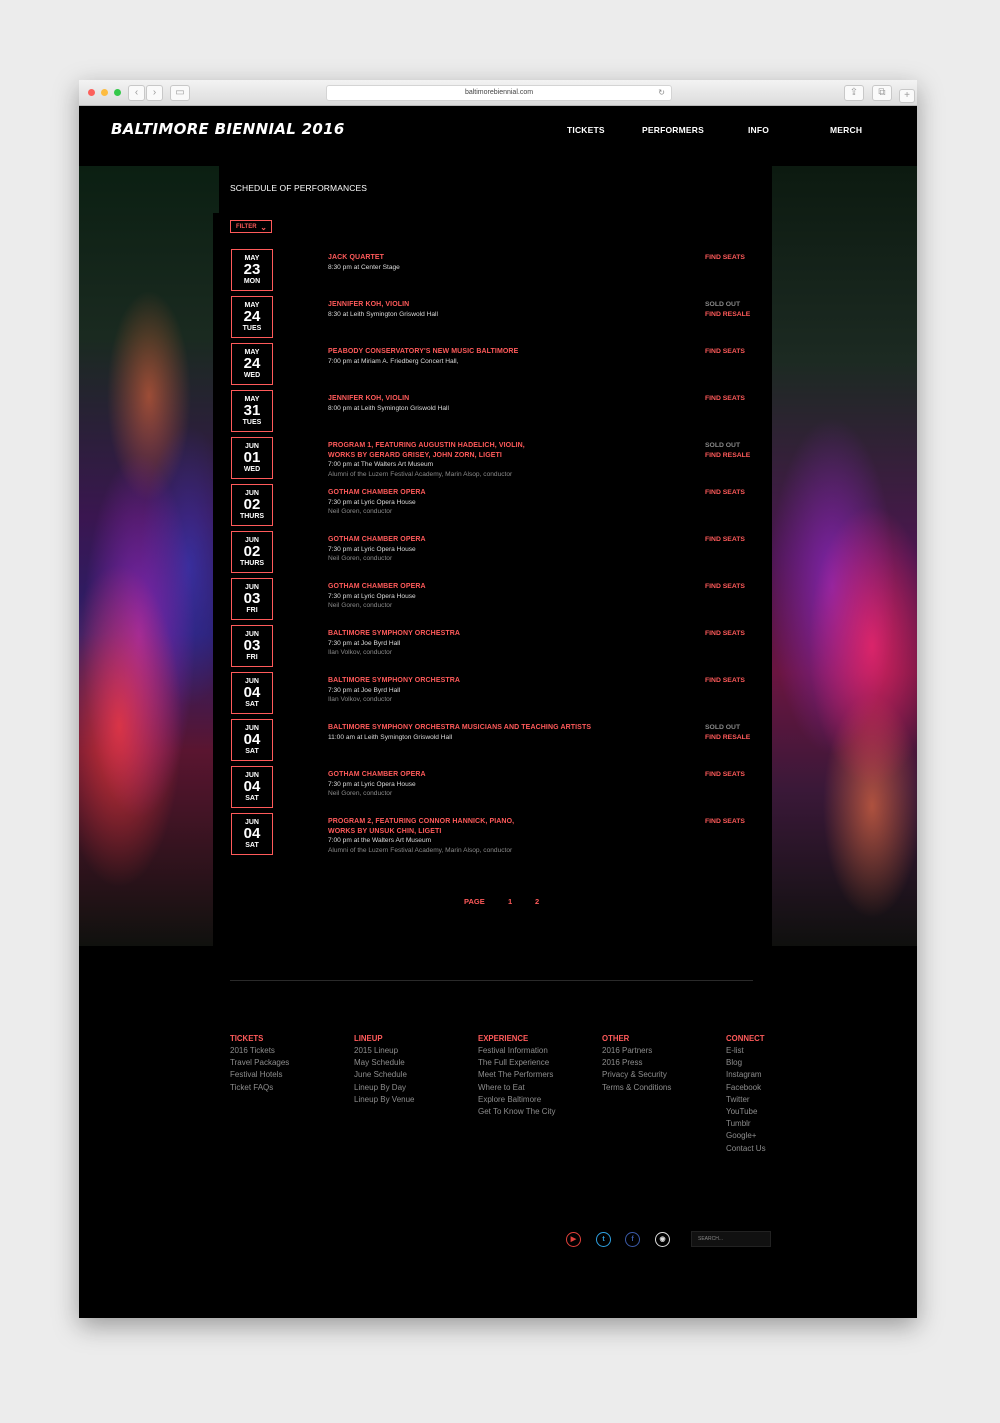 The height and width of the screenshot is (1423, 1000). I want to click on reload-icon: ↻, so click(661, 93).